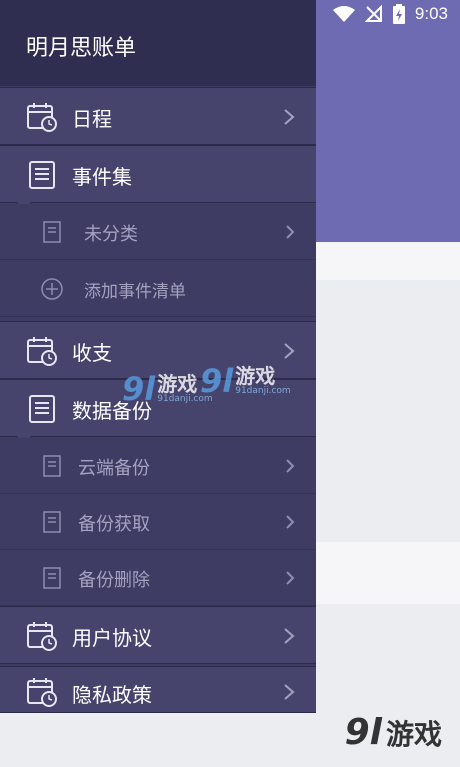 The width and height of the screenshot is (460, 767). Describe the element at coordinates (245, 381) in the screenshot. I see `watermark-logo: 9l 游戏 91danji.com` at that location.